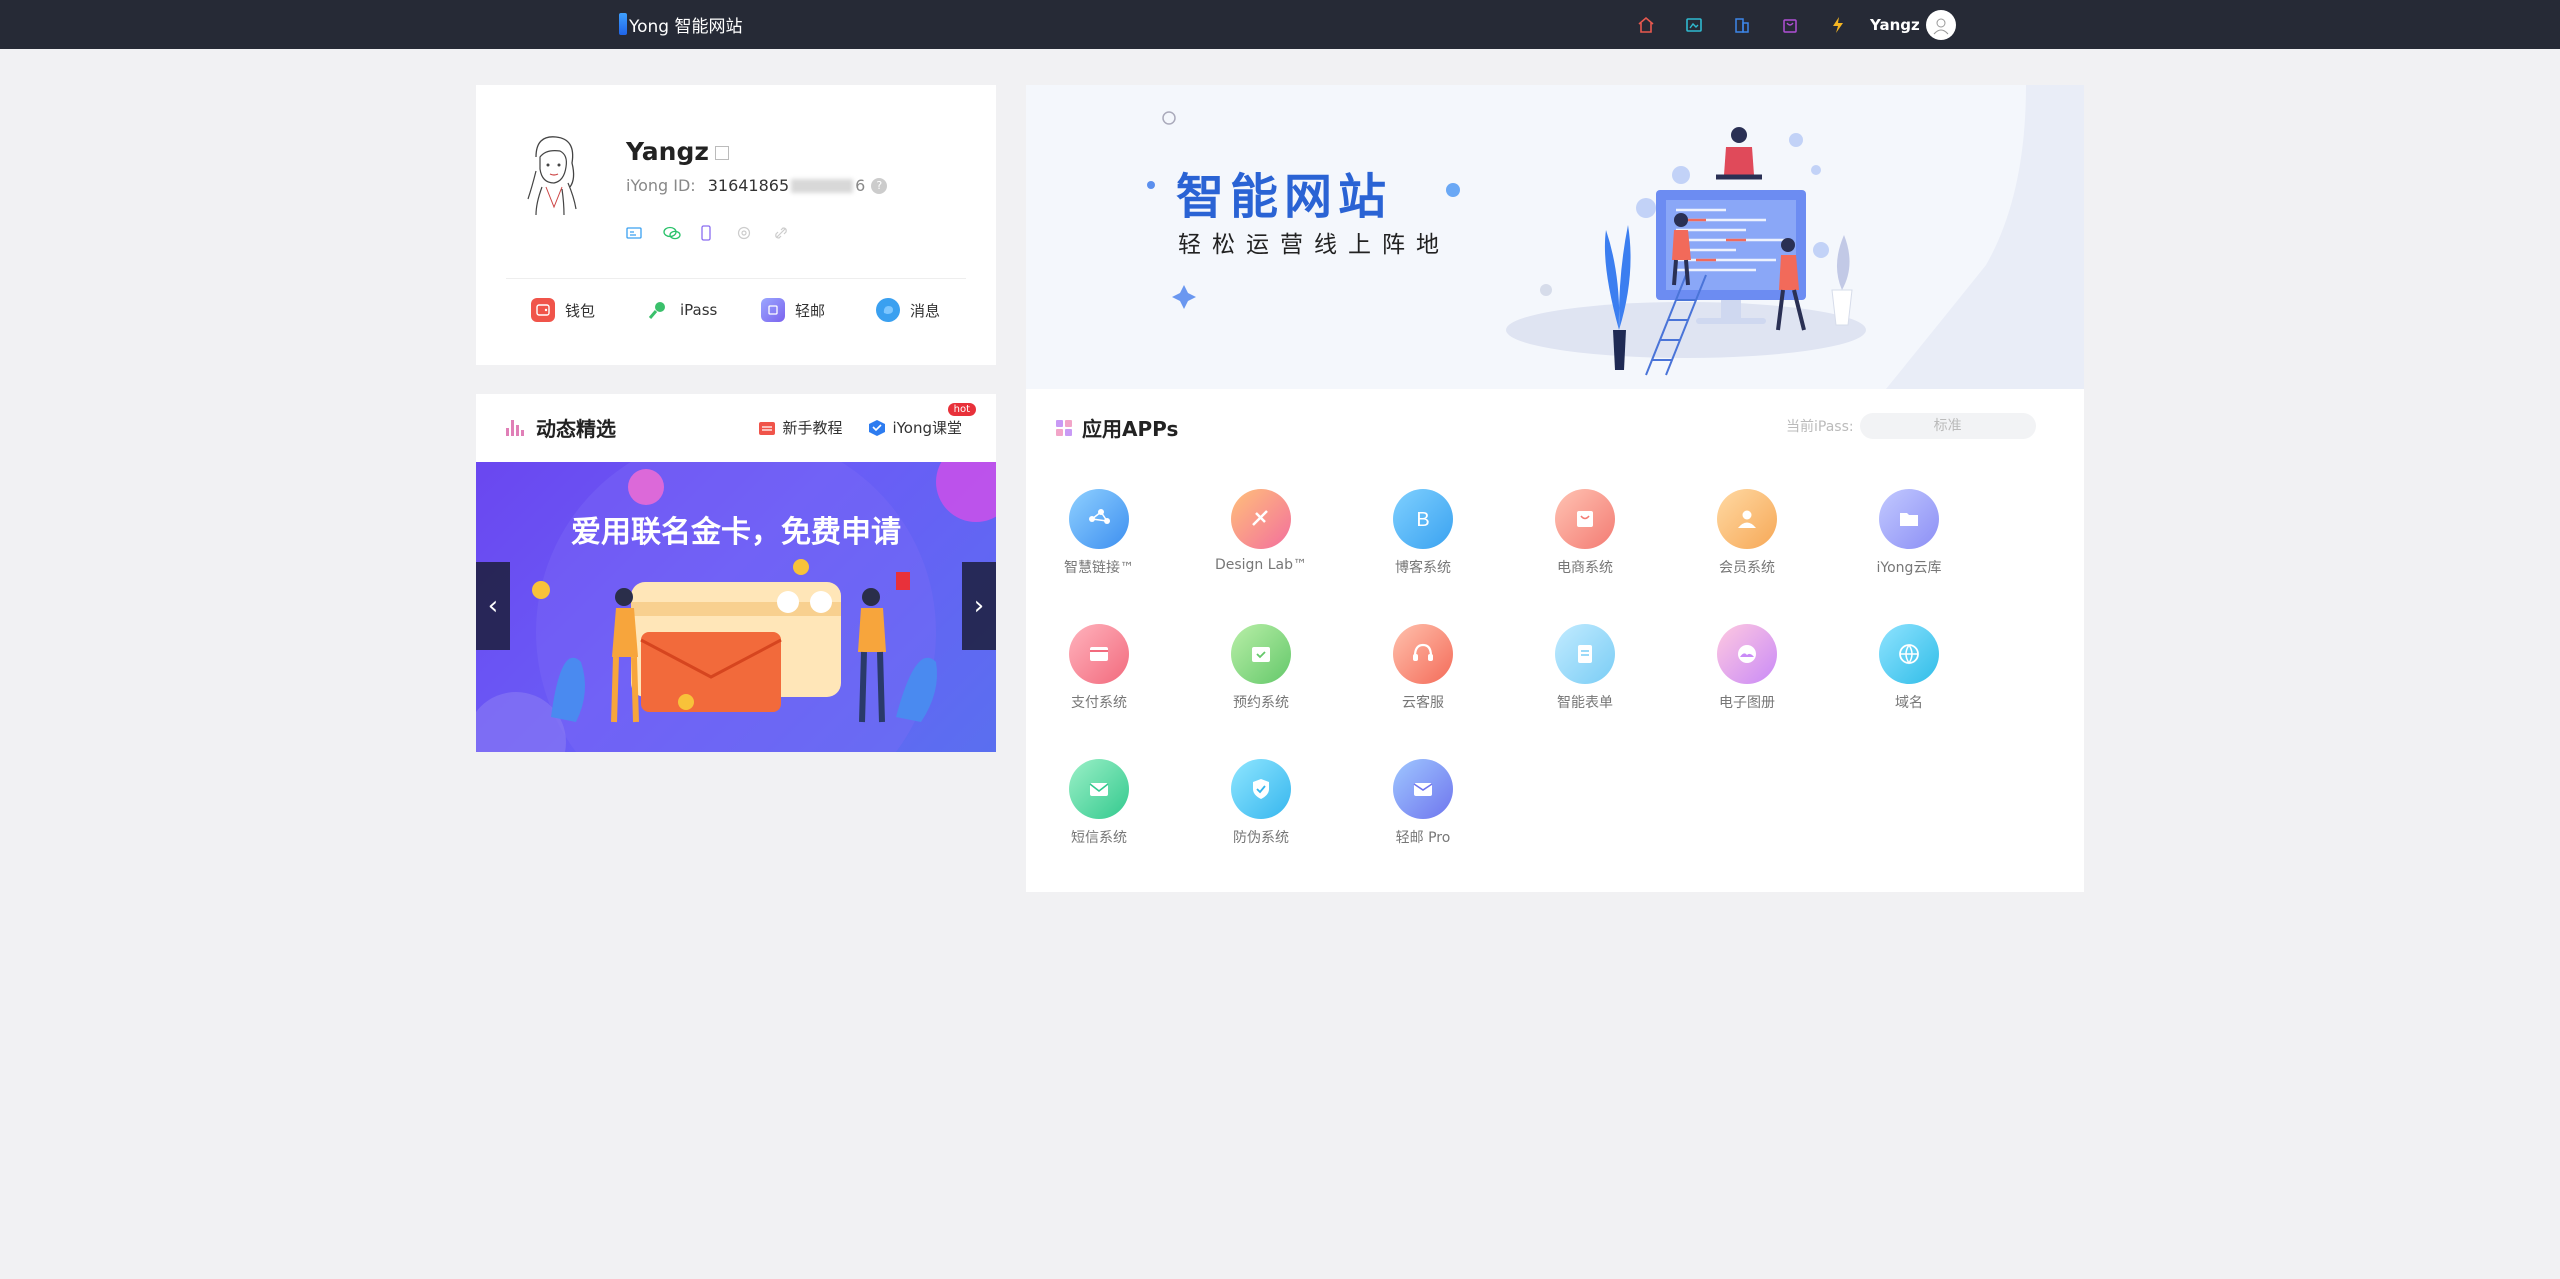 This screenshot has width=2560, height=1279. I want to click on hero-title: 智能网站, so click(1284, 197).